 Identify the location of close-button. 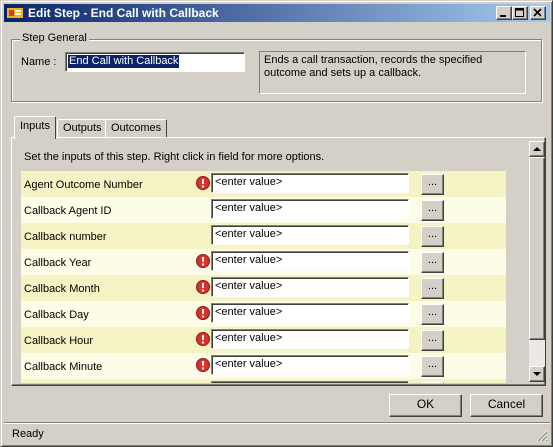
(538, 13).